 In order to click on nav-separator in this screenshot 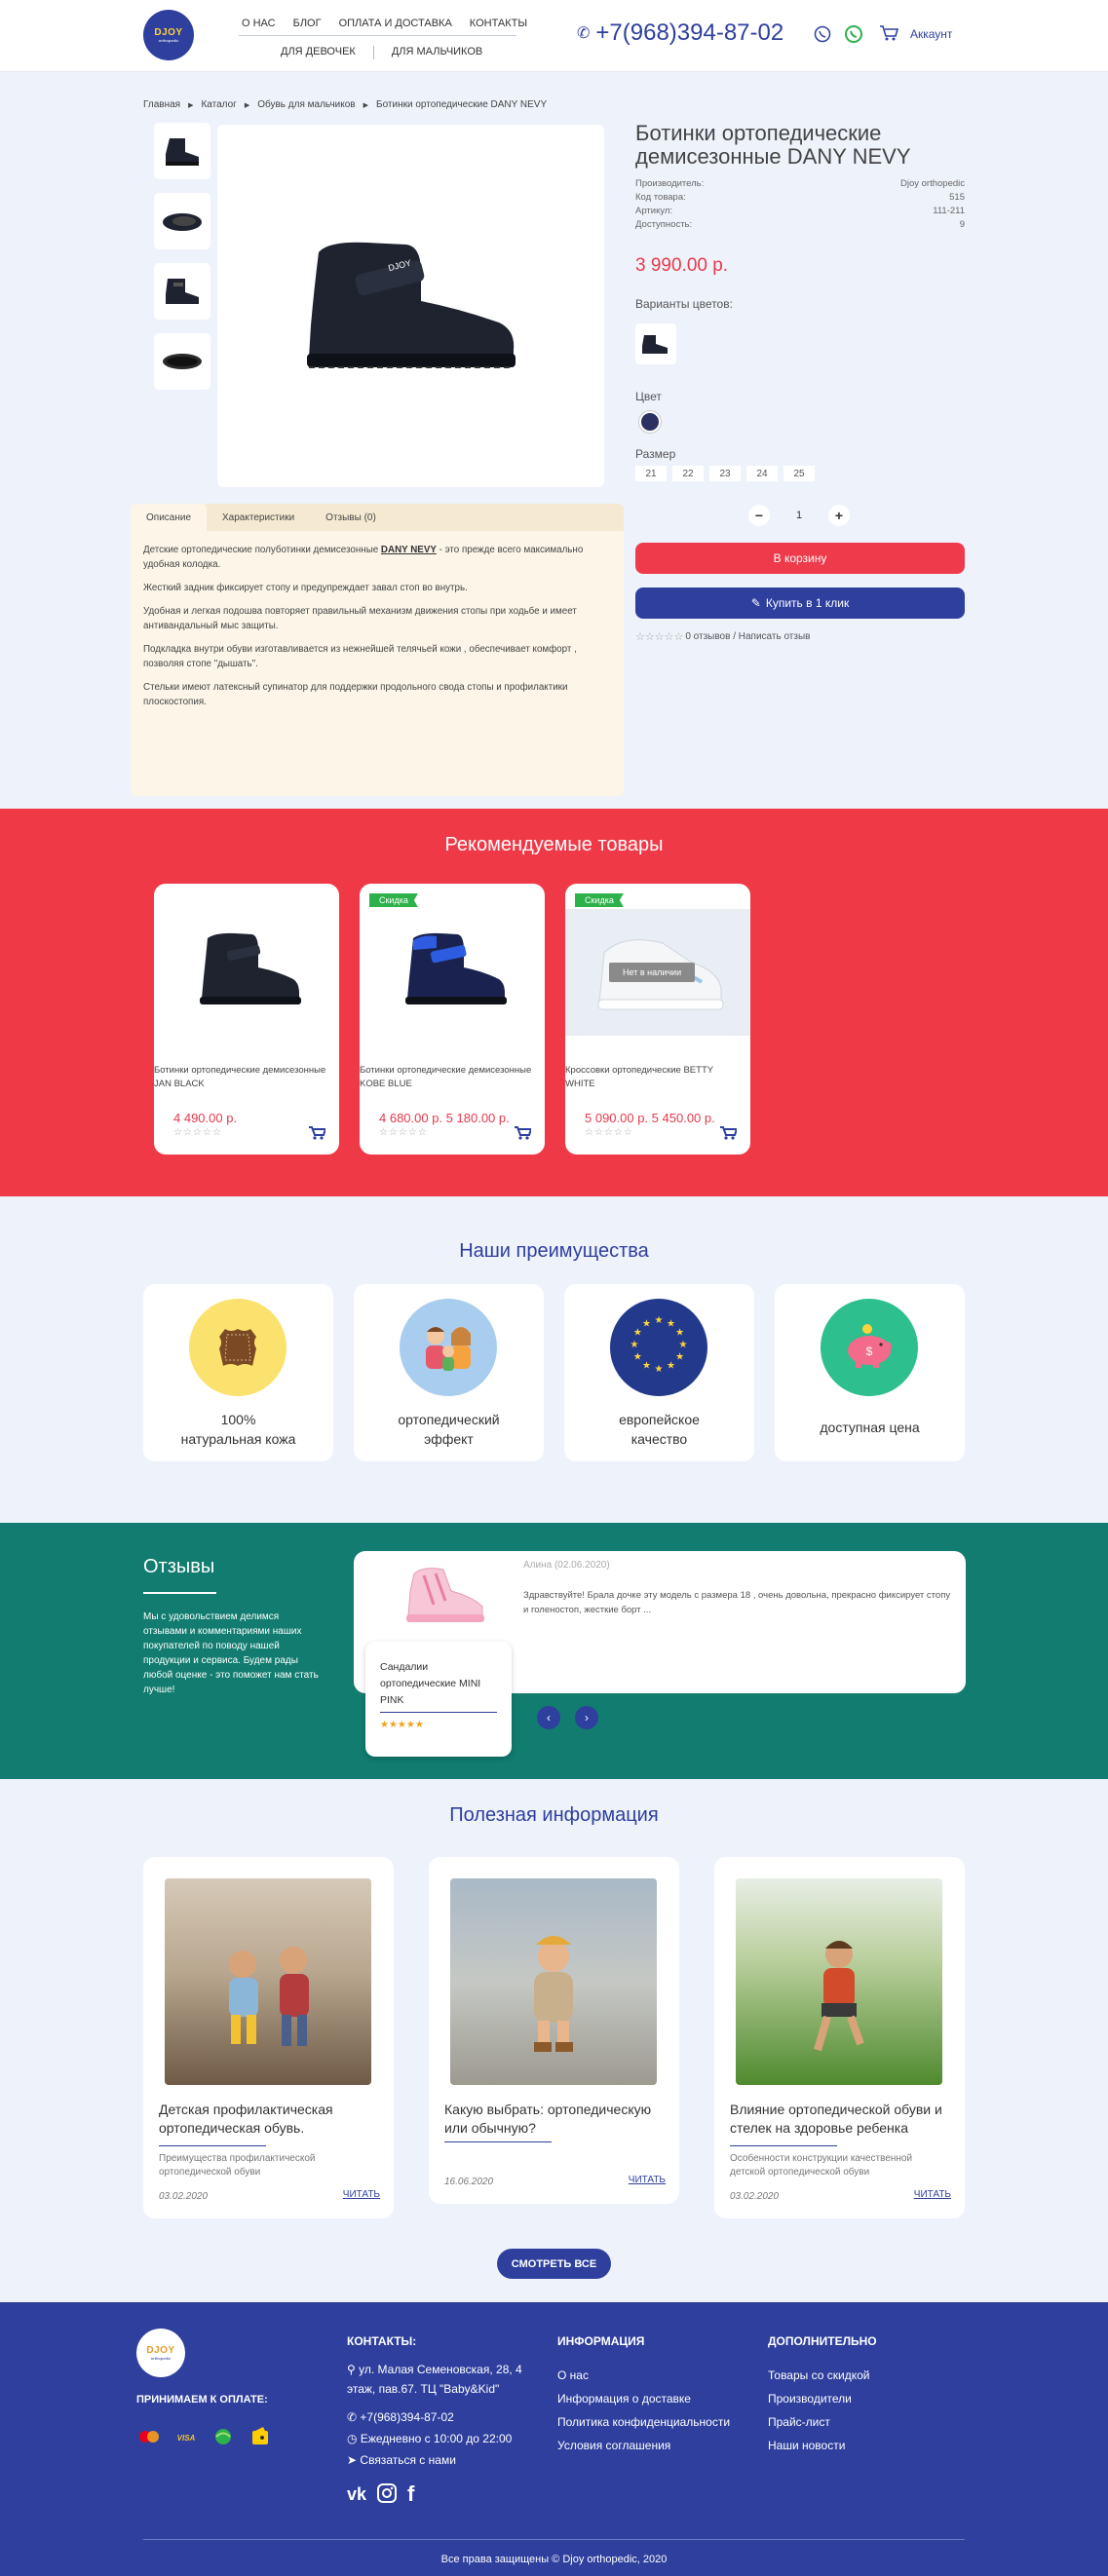, I will do `click(373, 52)`.